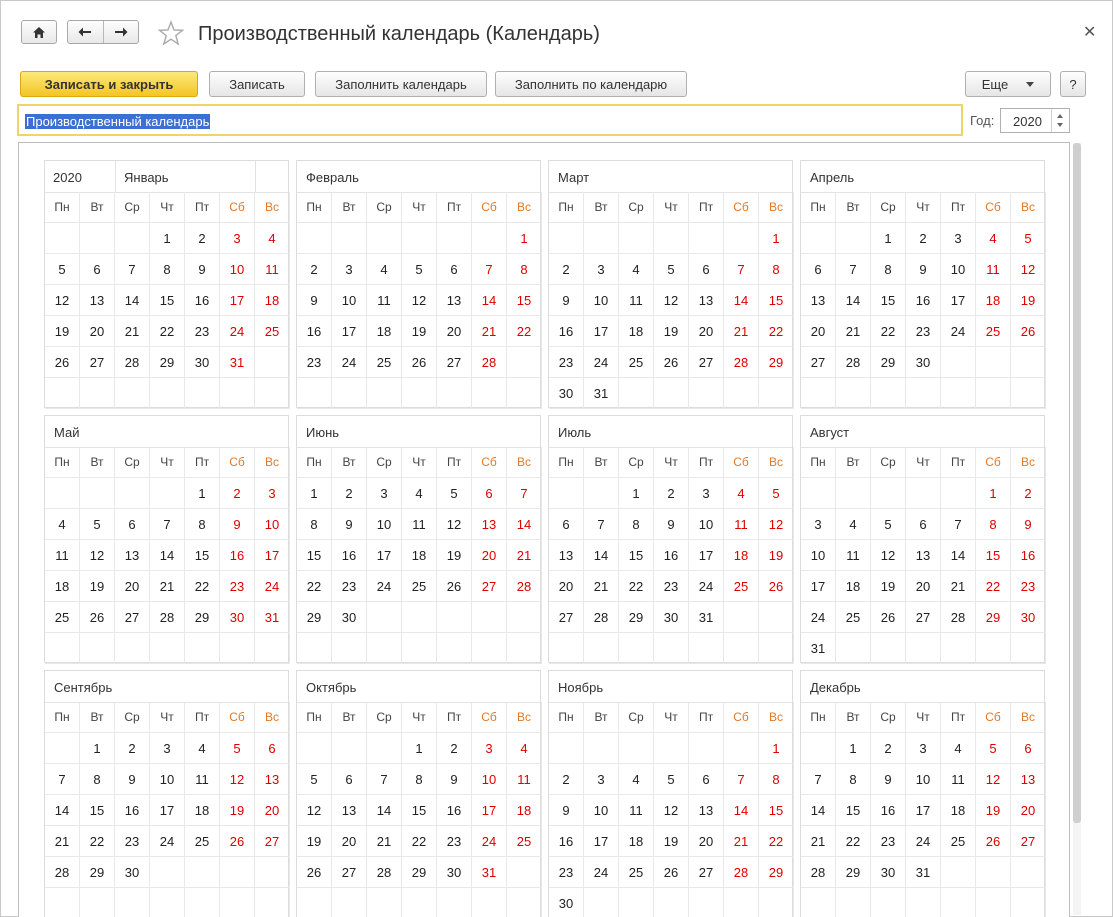 The height and width of the screenshot is (917, 1113). What do you see at coordinates (120, 32) in the screenshot?
I see `forward-button` at bounding box center [120, 32].